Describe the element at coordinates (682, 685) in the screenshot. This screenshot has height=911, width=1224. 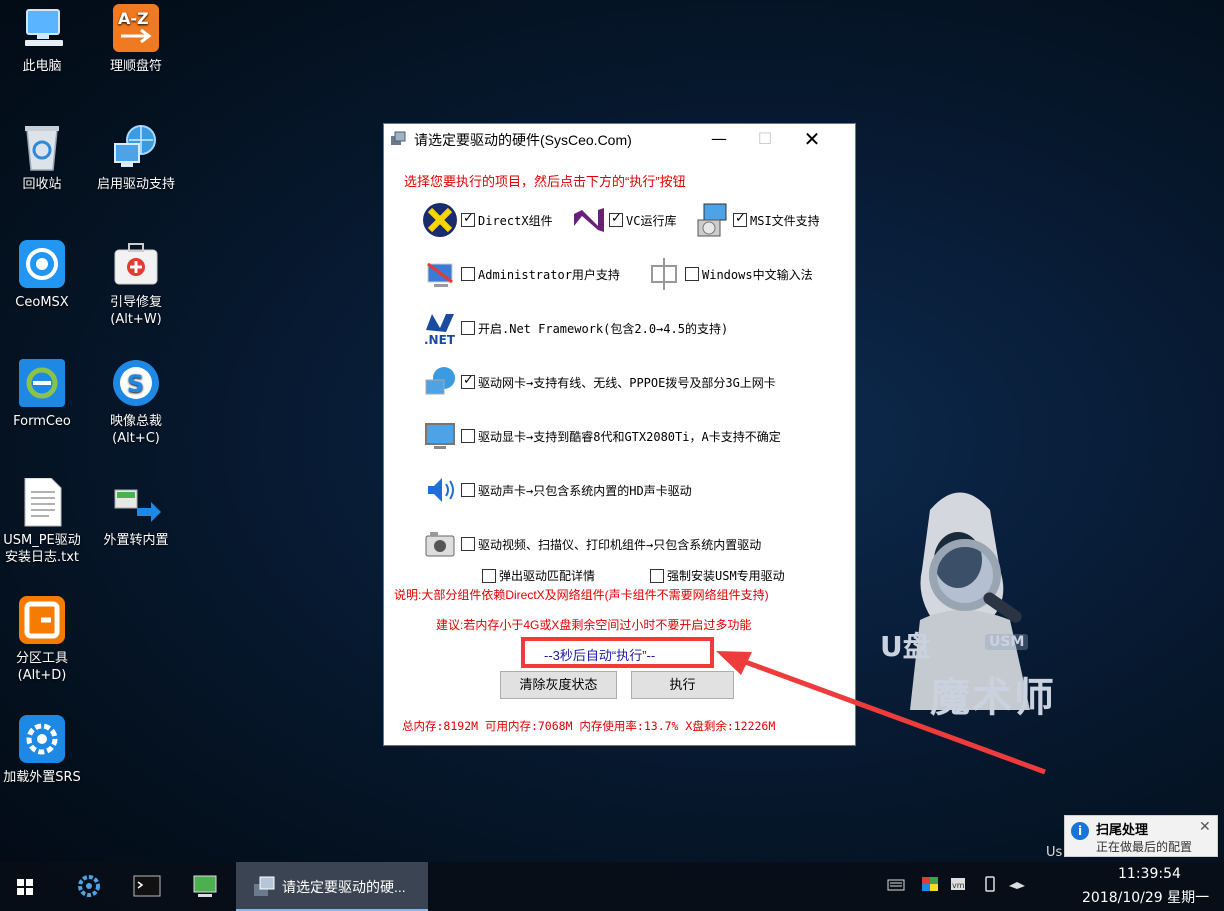
I see `execute-button: 执行` at that location.